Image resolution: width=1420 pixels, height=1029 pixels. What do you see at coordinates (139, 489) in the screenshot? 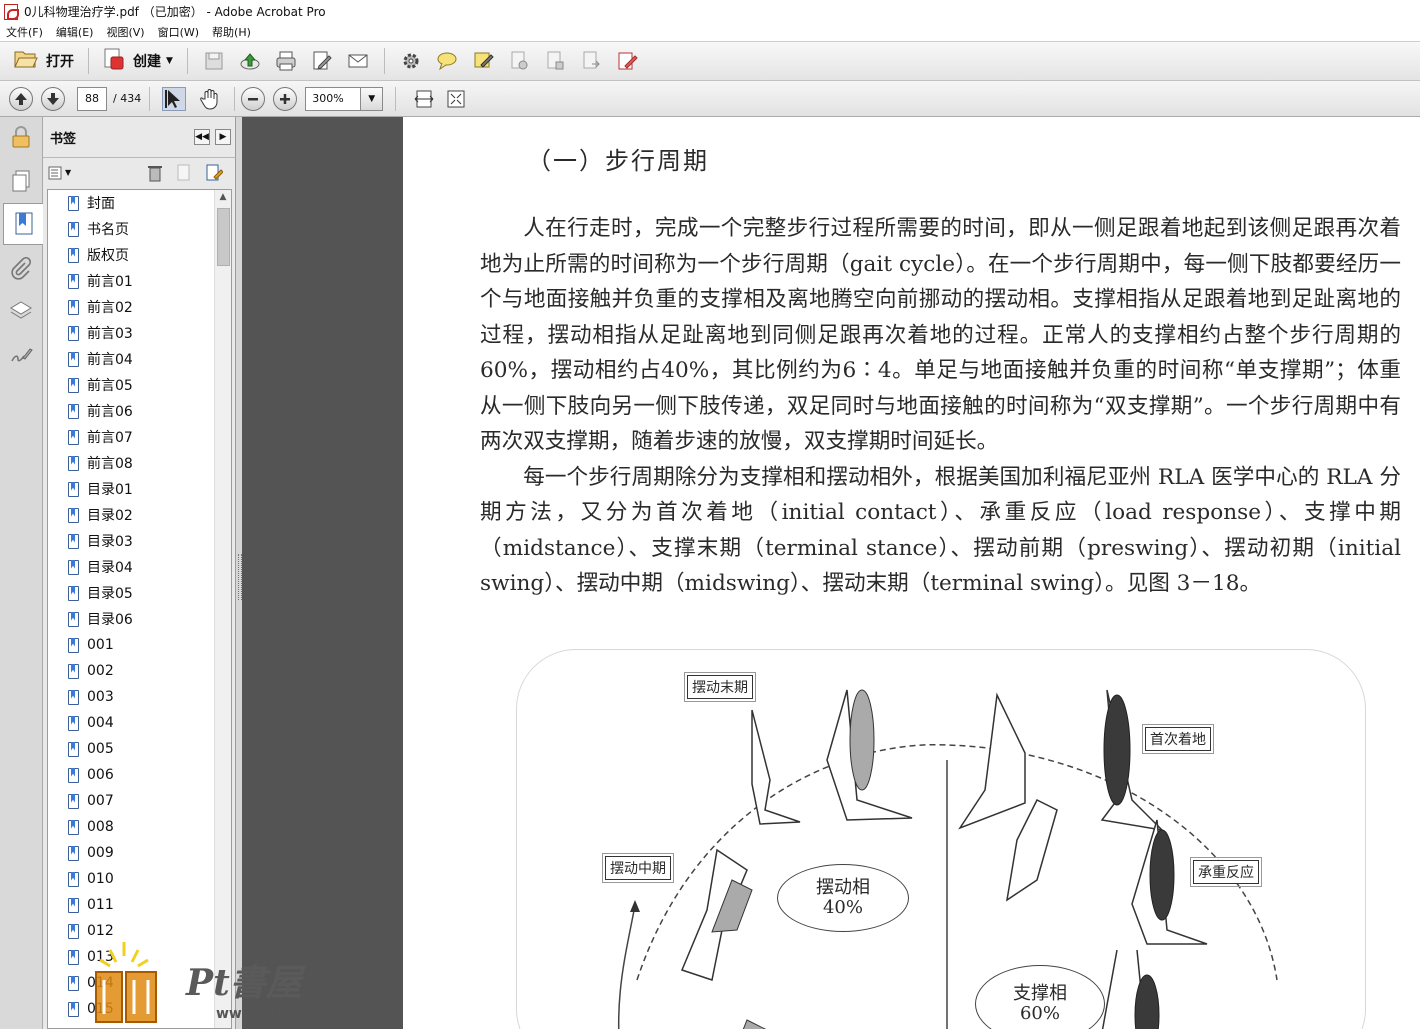
I see `bookmark-item: 目录01` at bounding box center [139, 489].